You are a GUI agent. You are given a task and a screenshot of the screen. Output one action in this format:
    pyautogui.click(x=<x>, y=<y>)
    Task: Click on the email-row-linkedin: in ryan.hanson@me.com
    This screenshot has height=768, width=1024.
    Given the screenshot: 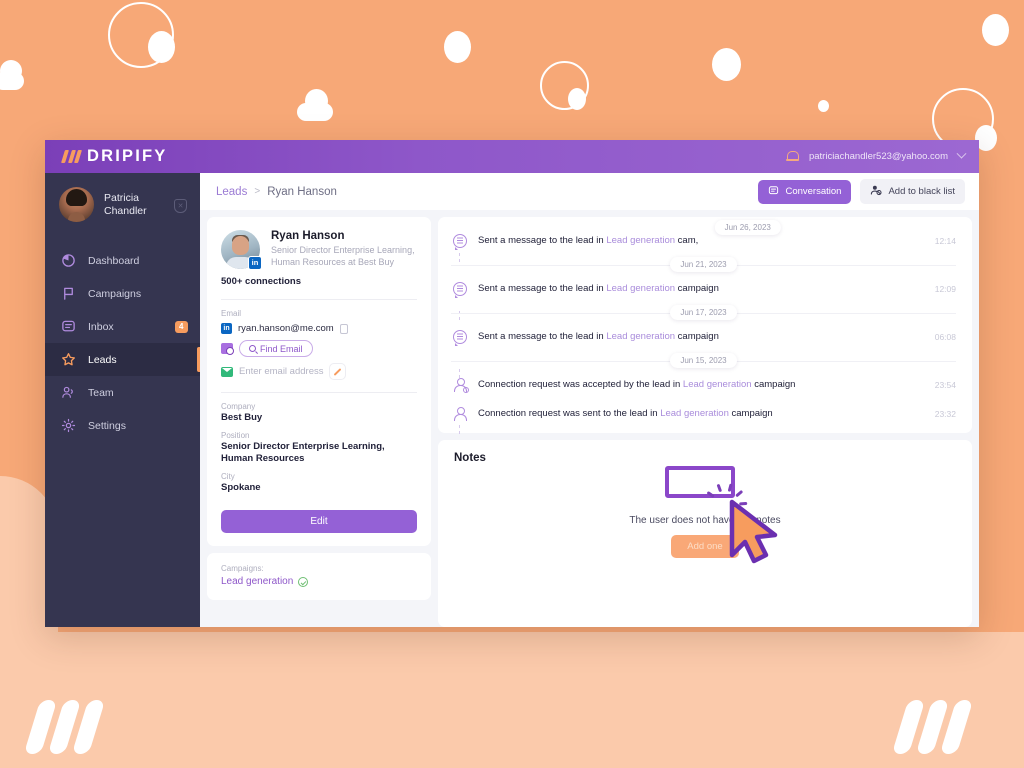 What is the action you would take?
    pyautogui.click(x=319, y=328)
    